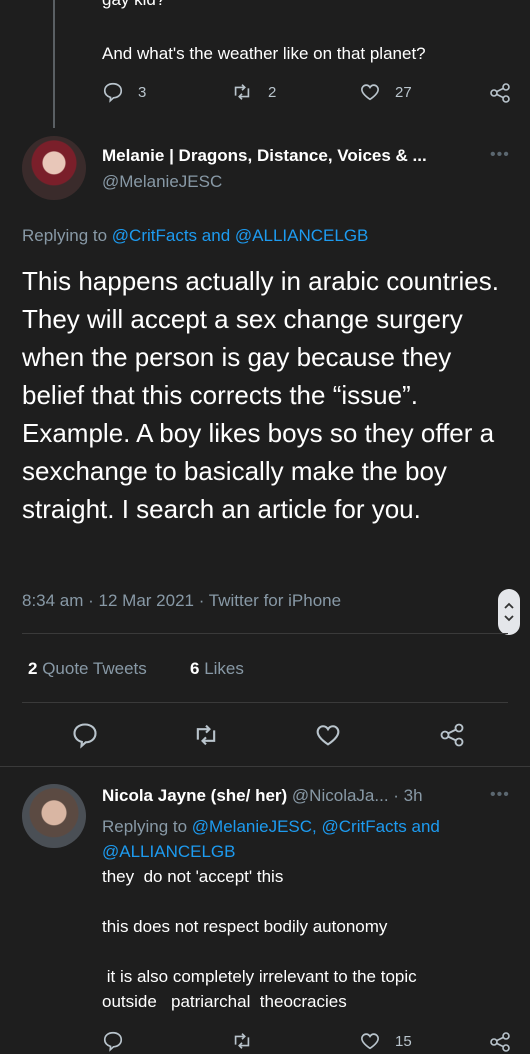 The width and height of the screenshot is (530, 1054). What do you see at coordinates (224, 668) in the screenshot?
I see `likes-label: Likes` at bounding box center [224, 668].